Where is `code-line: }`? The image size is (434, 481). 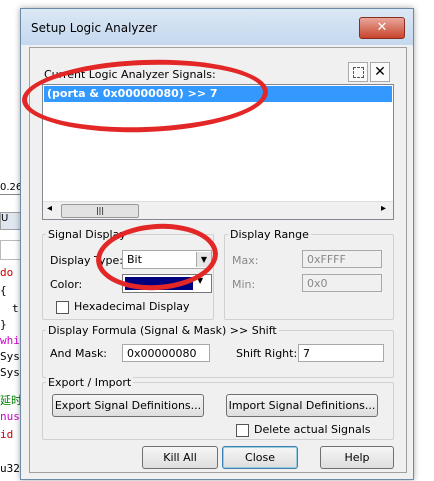
code-line: } is located at coordinates (3, 324).